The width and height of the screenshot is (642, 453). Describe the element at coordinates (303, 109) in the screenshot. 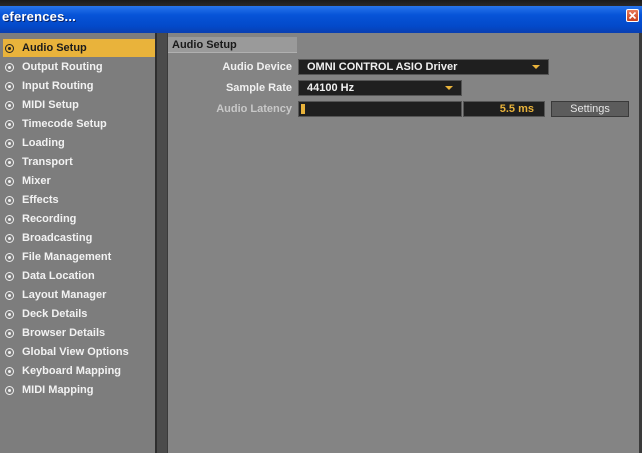

I see `audio-latency-level` at that location.